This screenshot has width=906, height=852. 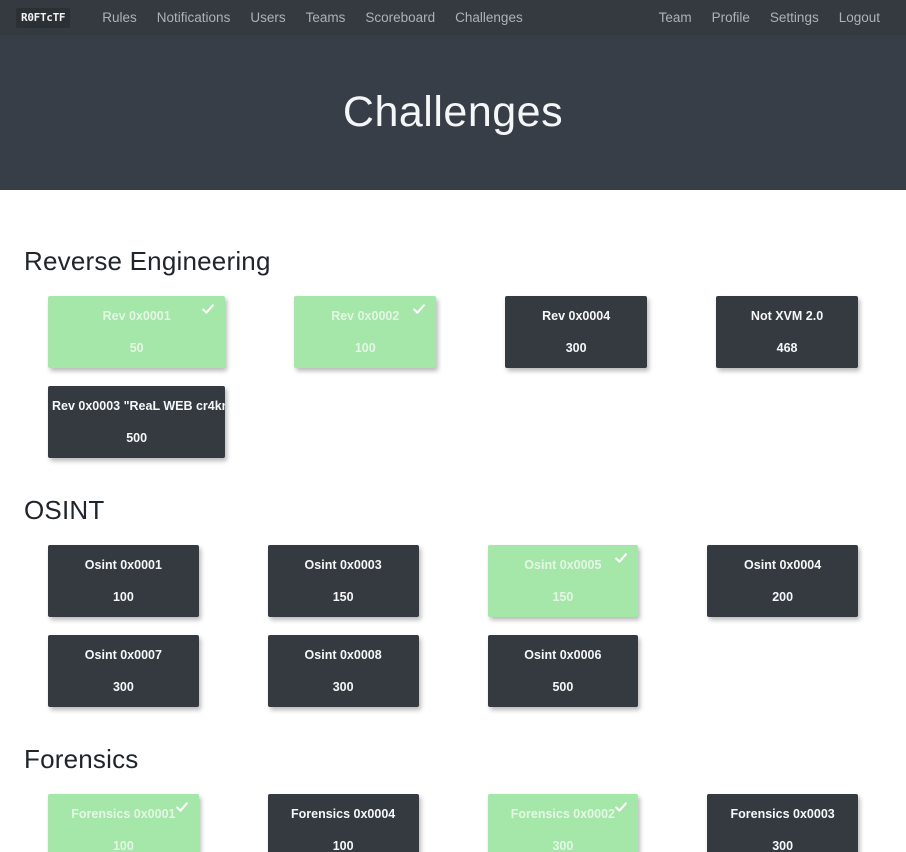 What do you see at coordinates (123, 565) in the screenshot?
I see `challenge-title: Osint 0x0001` at bounding box center [123, 565].